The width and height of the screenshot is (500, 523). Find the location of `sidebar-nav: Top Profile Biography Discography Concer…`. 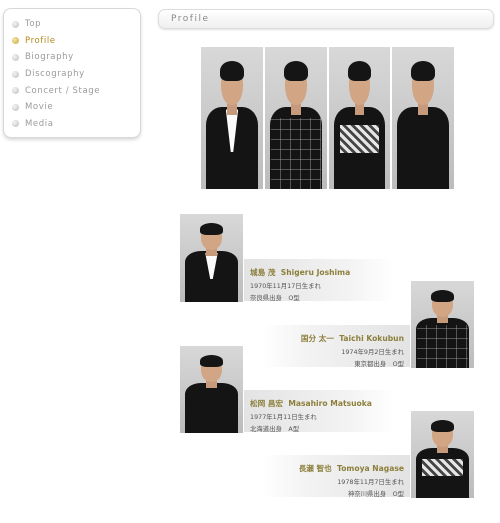

sidebar-nav: Top Profile Biography Discography Concer… is located at coordinates (72, 73).